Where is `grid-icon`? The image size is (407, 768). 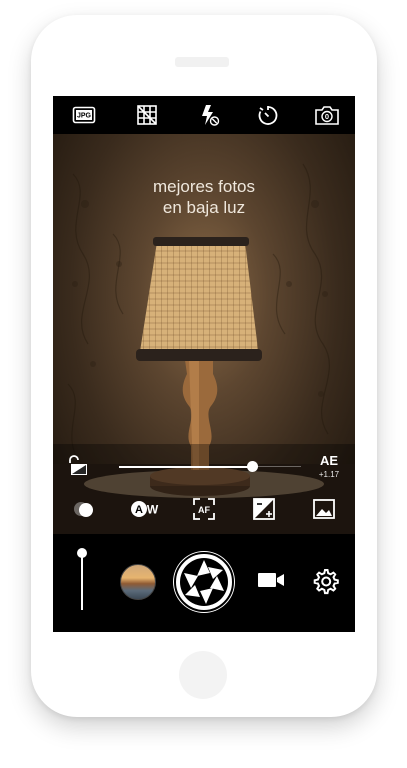 grid-icon is located at coordinates (147, 115).